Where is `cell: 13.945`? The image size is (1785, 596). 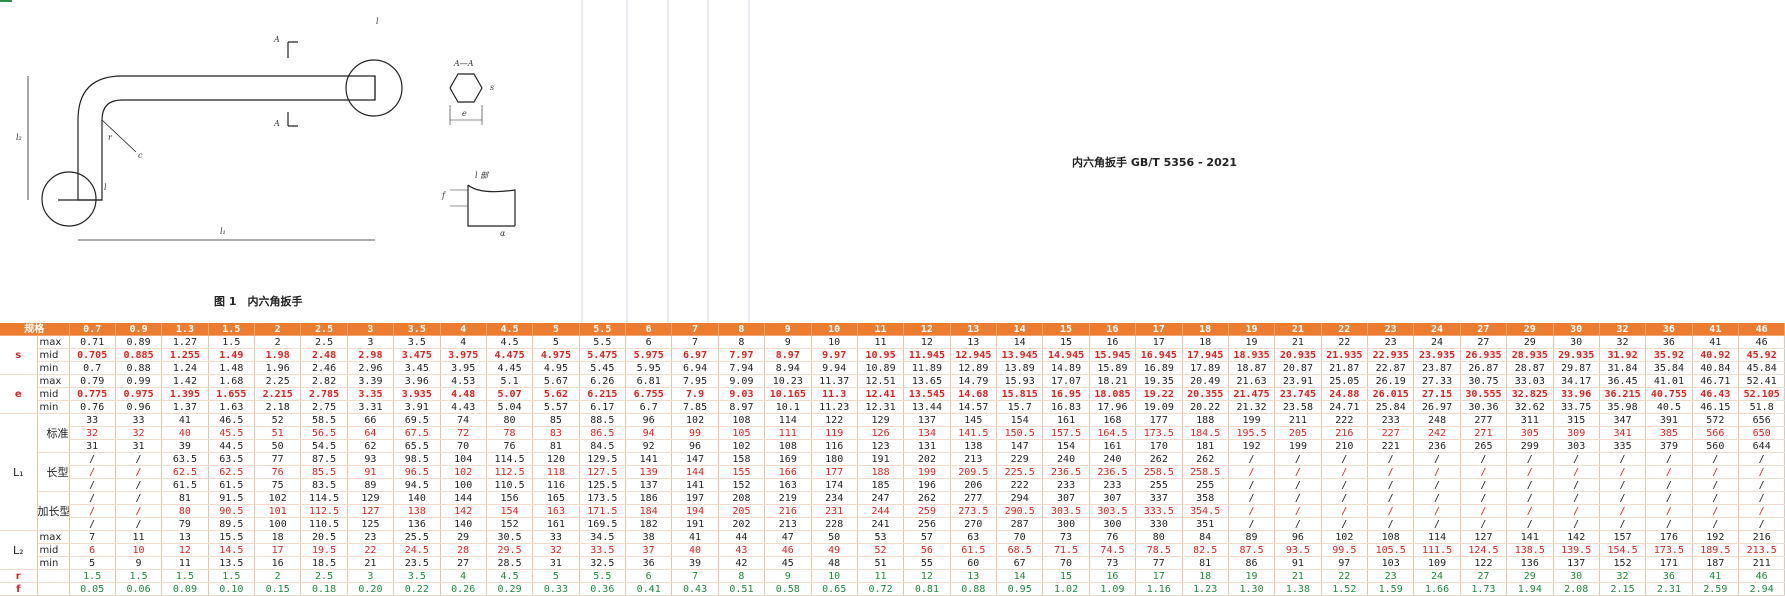 cell: 13.945 is located at coordinates (1020, 355).